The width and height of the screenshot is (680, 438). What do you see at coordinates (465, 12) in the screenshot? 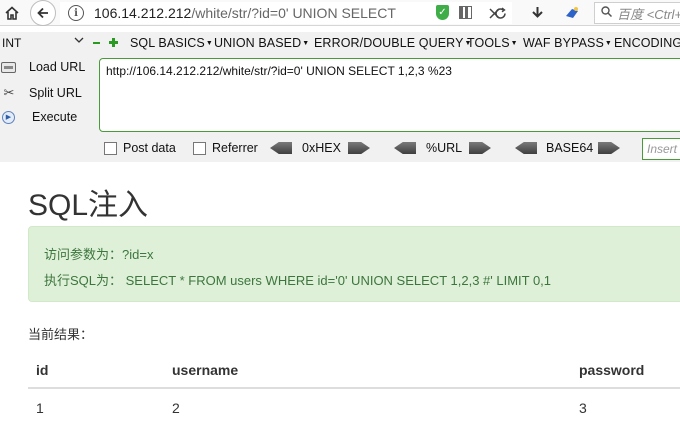
I see `qr-code-icon` at bounding box center [465, 12].